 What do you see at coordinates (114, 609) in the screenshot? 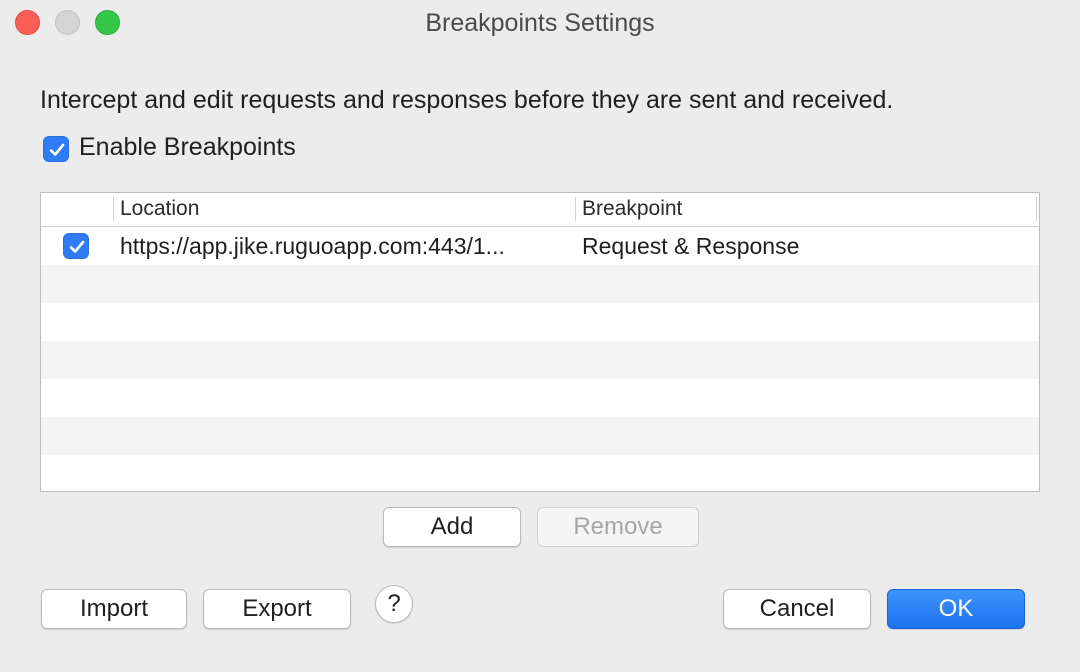
I see `import-button: Import` at bounding box center [114, 609].